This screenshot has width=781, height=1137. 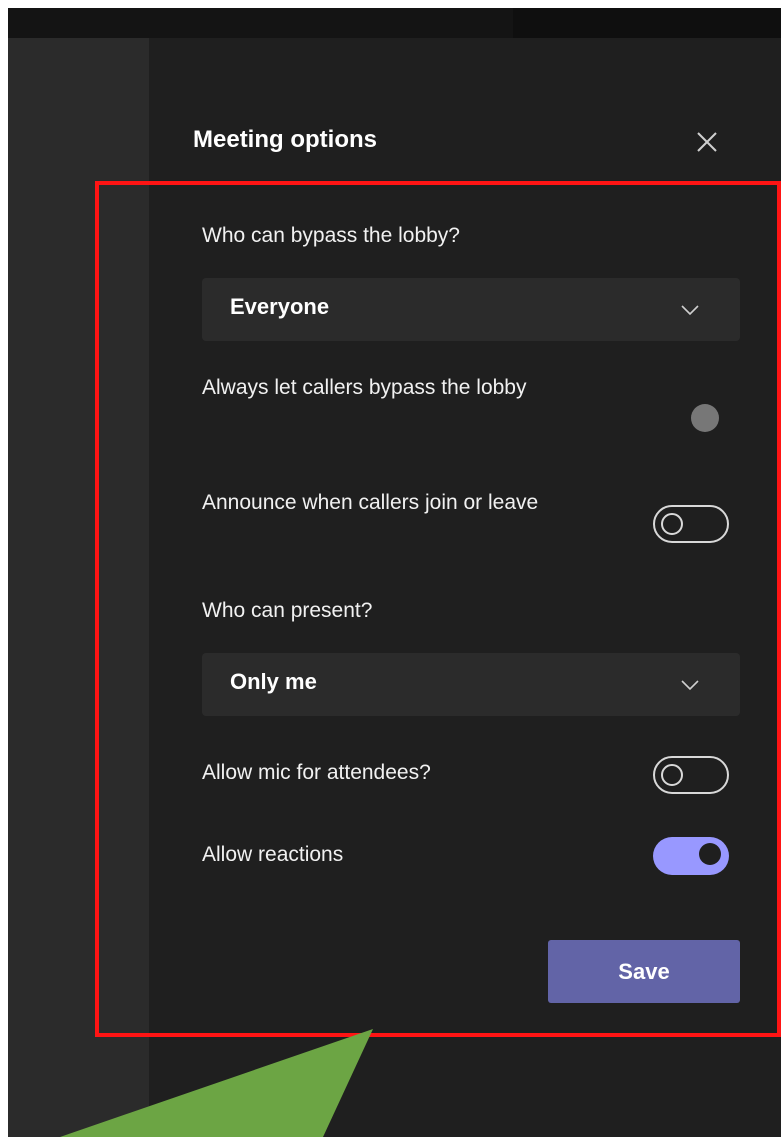 I want to click on app-top-bar, so click(x=394, y=23).